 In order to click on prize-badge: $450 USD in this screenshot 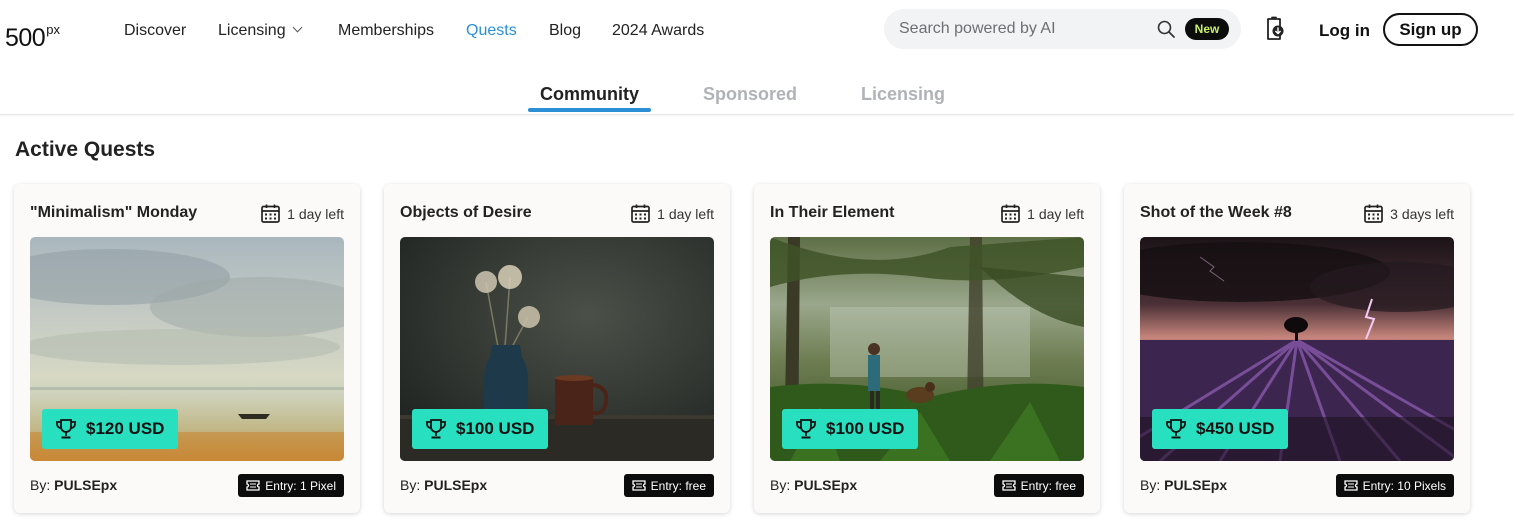, I will do `click(1220, 429)`.